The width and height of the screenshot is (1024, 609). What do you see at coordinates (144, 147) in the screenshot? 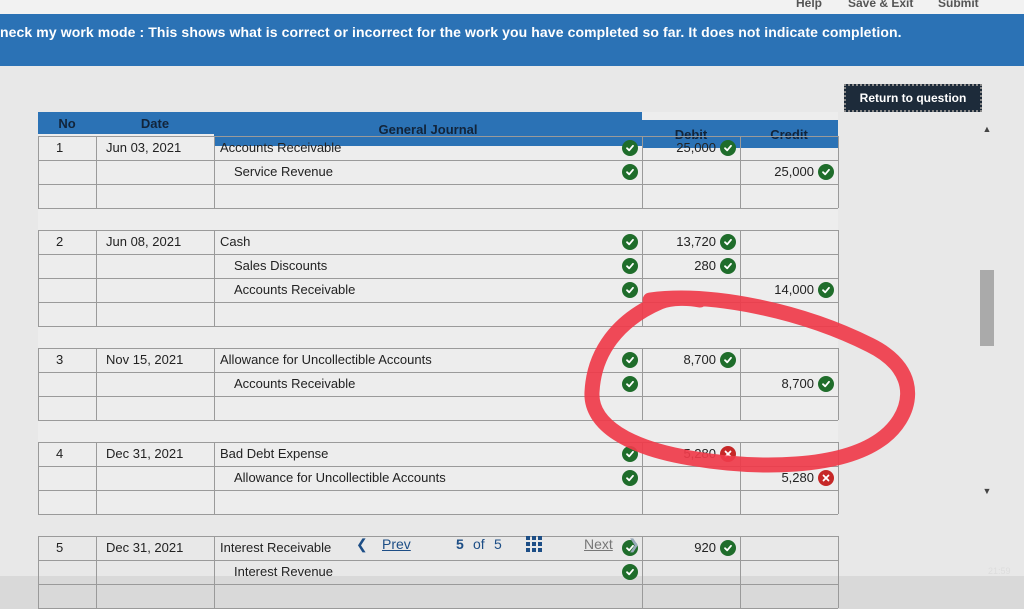
I see `entry-date: Jun 03, 2021` at bounding box center [144, 147].